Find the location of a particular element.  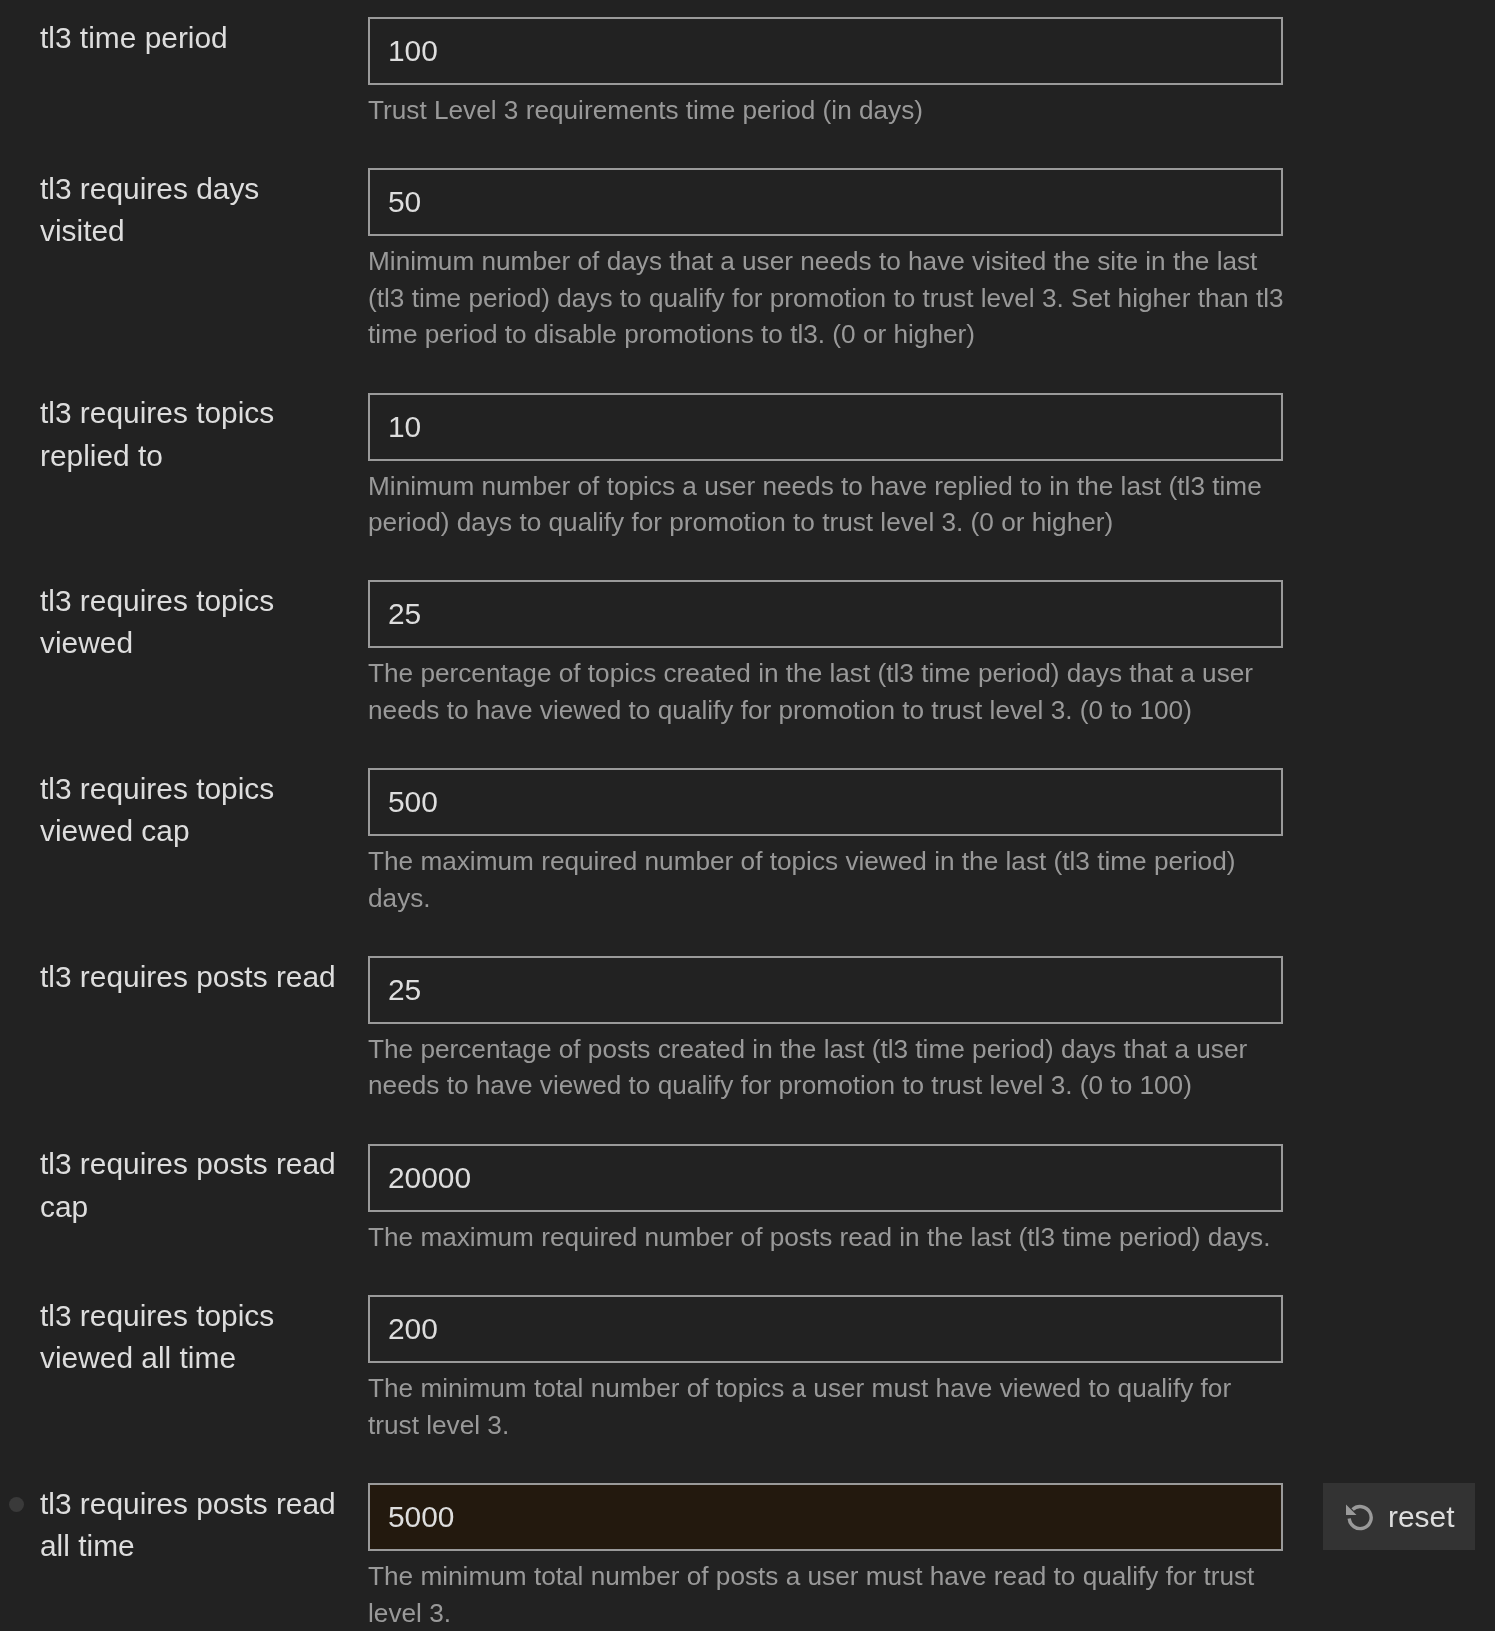

setting-label: tl3 requires topics viewed is located at coordinates (158, 622).